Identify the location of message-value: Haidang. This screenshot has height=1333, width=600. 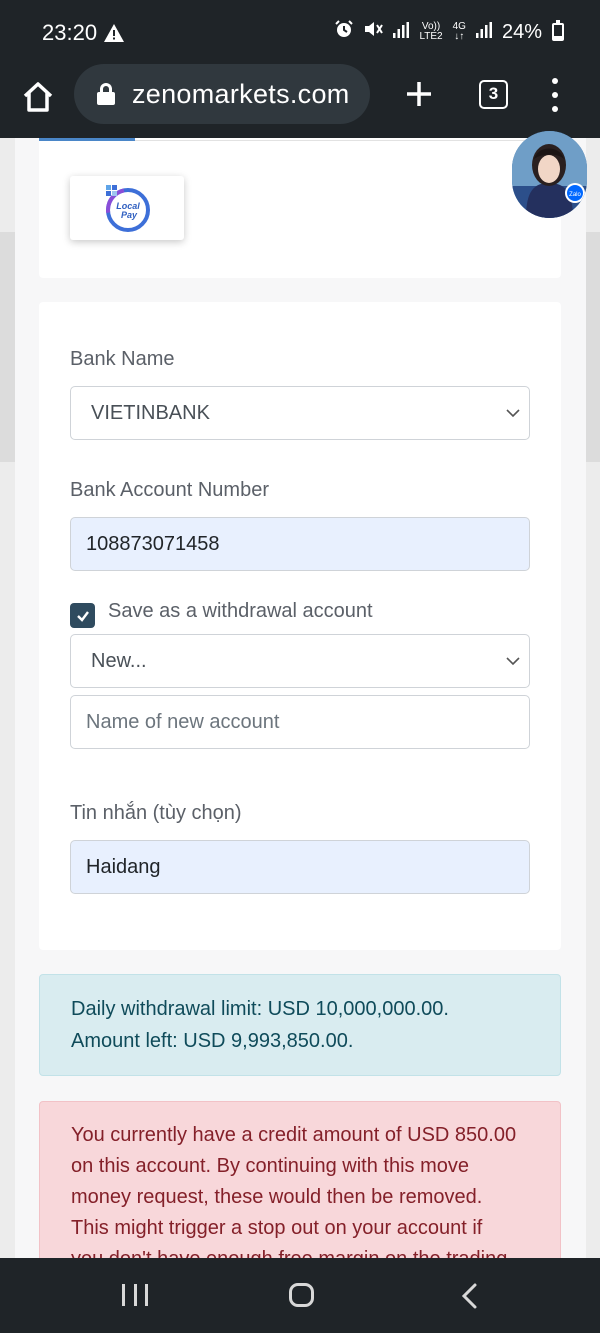
(123, 866).